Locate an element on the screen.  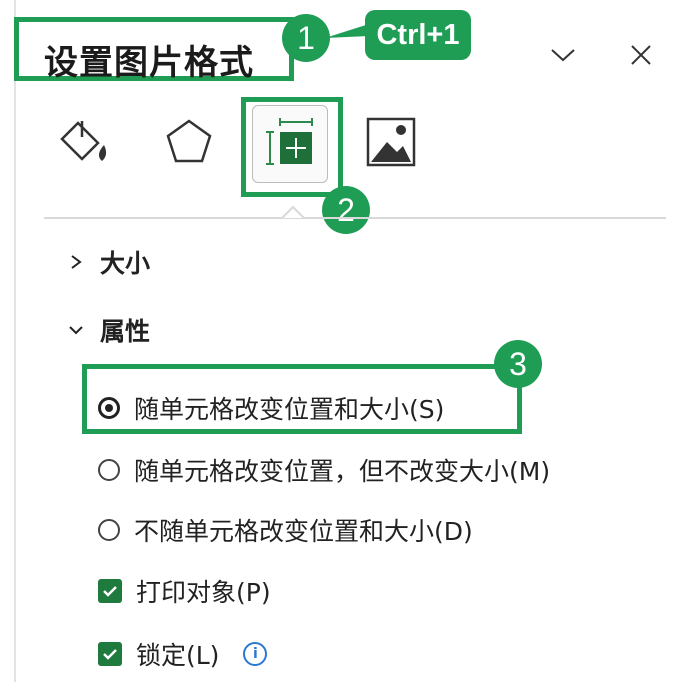
info-icon: i is located at coordinates (255, 654).